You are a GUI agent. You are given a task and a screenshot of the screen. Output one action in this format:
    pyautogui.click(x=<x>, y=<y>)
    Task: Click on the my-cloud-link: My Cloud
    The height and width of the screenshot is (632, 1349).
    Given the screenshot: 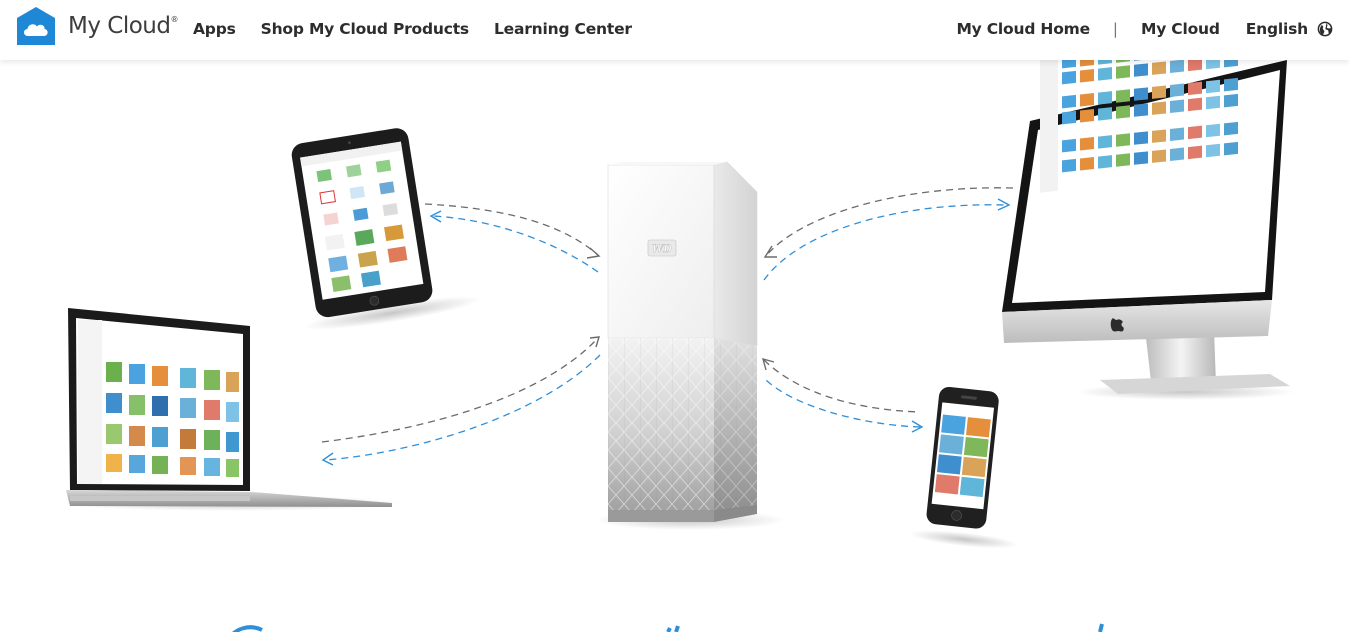 What is the action you would take?
    pyautogui.click(x=1180, y=29)
    